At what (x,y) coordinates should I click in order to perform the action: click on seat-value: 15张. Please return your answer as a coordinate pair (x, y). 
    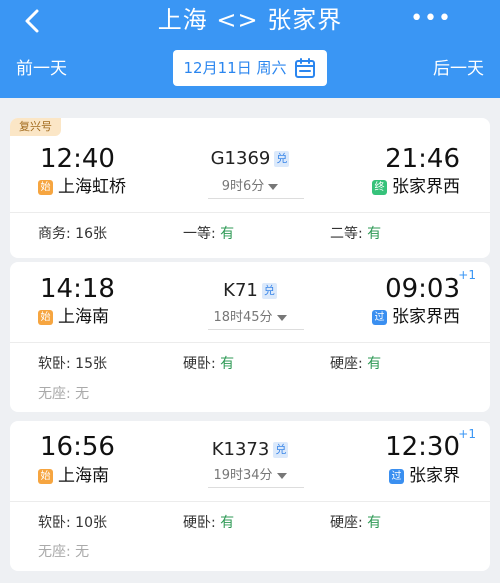
    Looking at the image, I should click on (91, 364).